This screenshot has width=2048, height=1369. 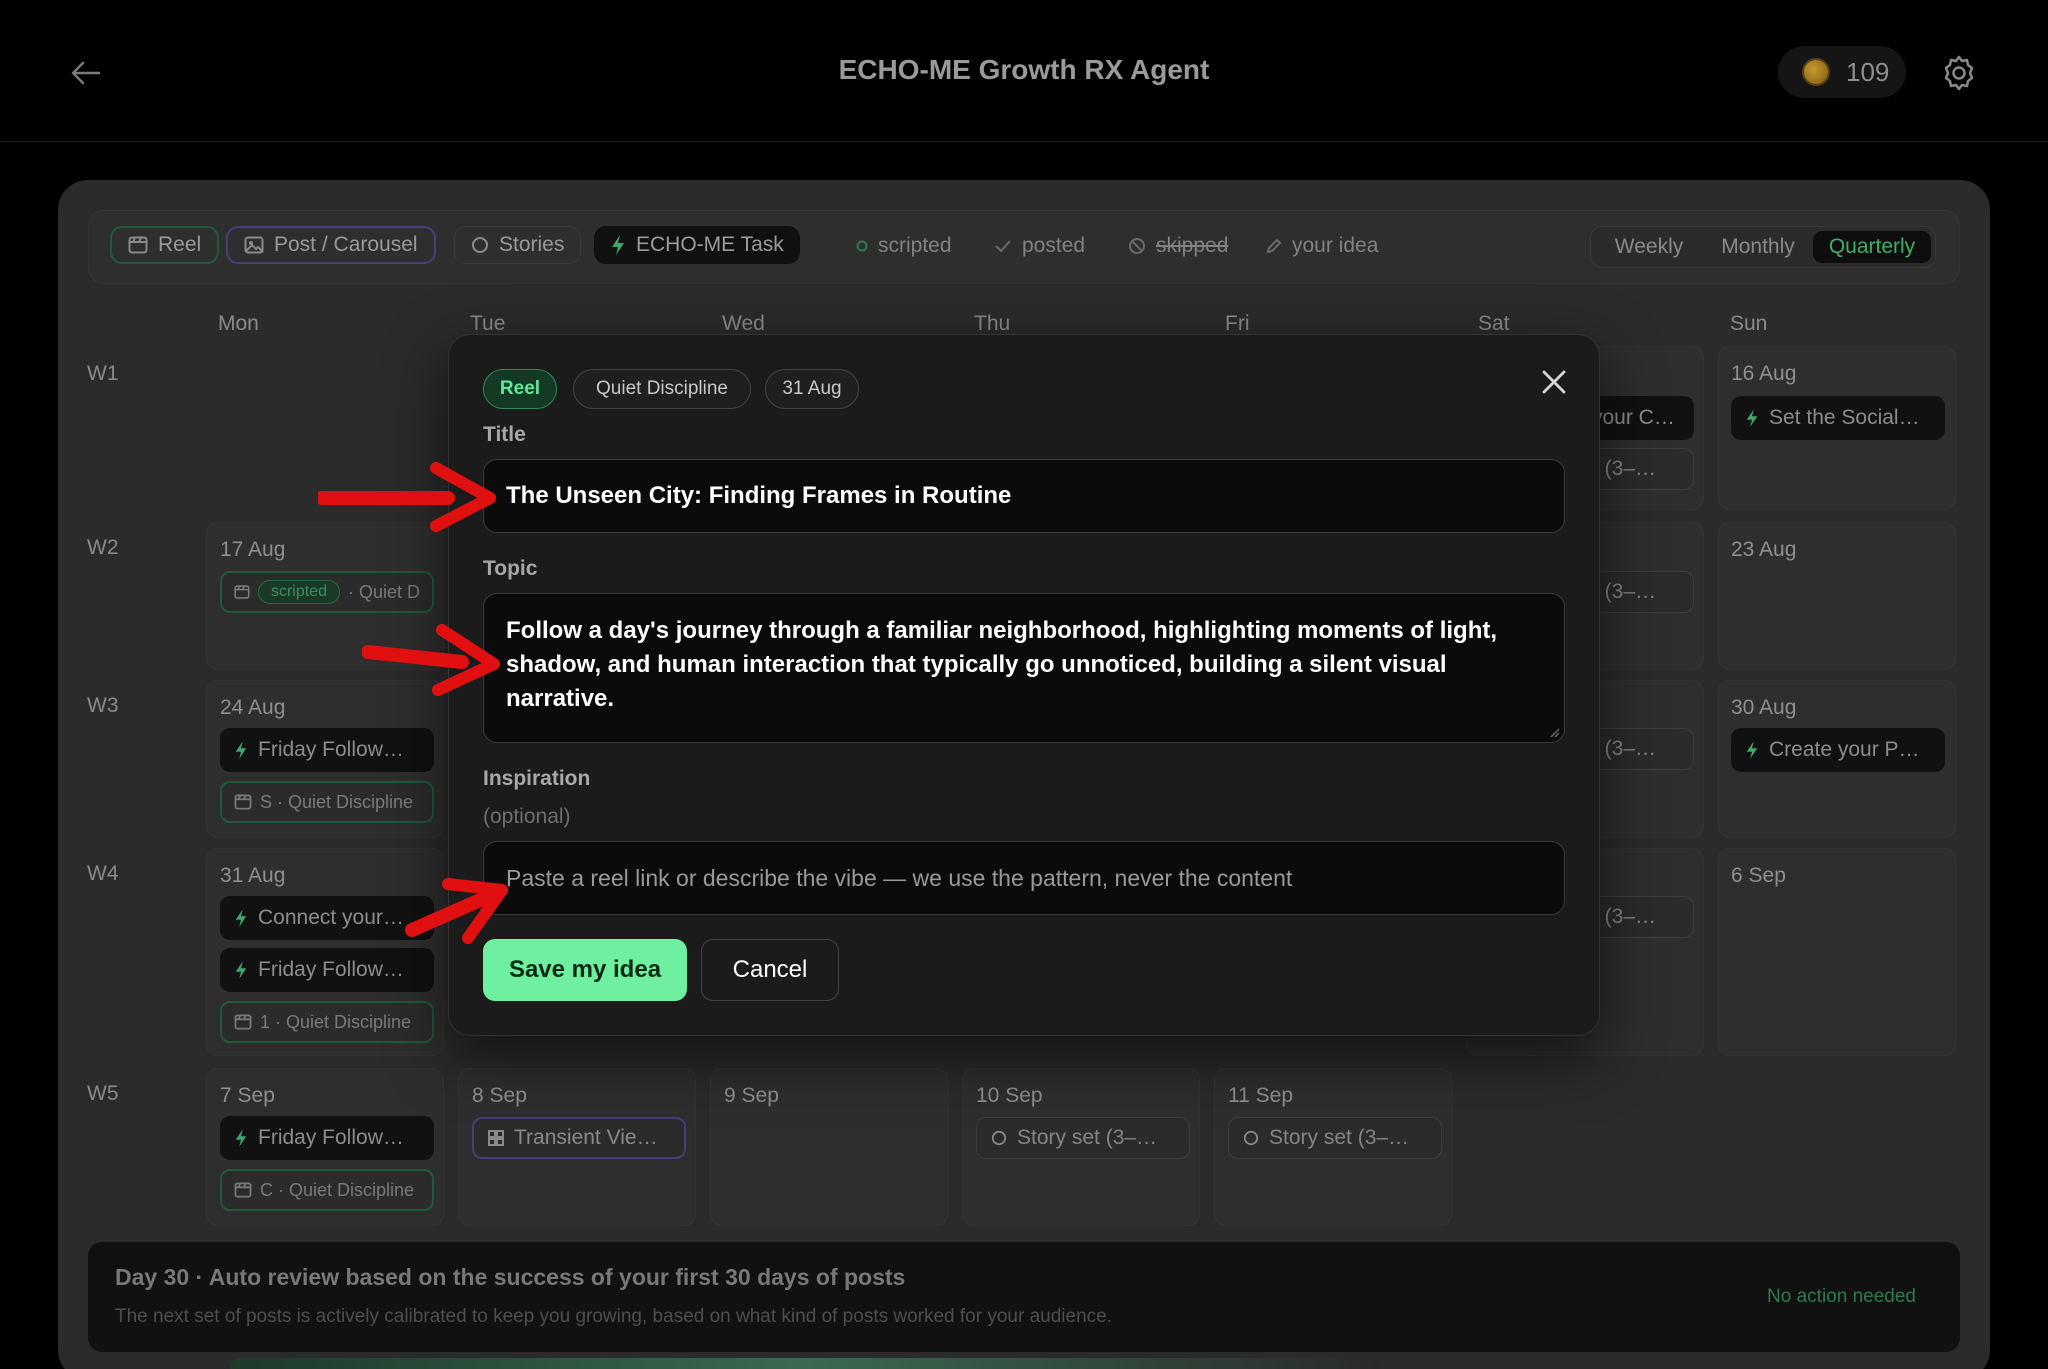 I want to click on reel-chip: scripted · Quiet D, so click(x=327, y=592).